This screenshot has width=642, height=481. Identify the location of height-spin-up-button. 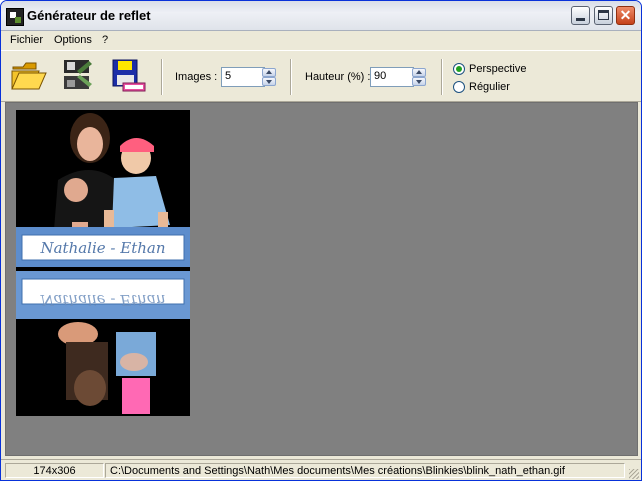
(419, 72).